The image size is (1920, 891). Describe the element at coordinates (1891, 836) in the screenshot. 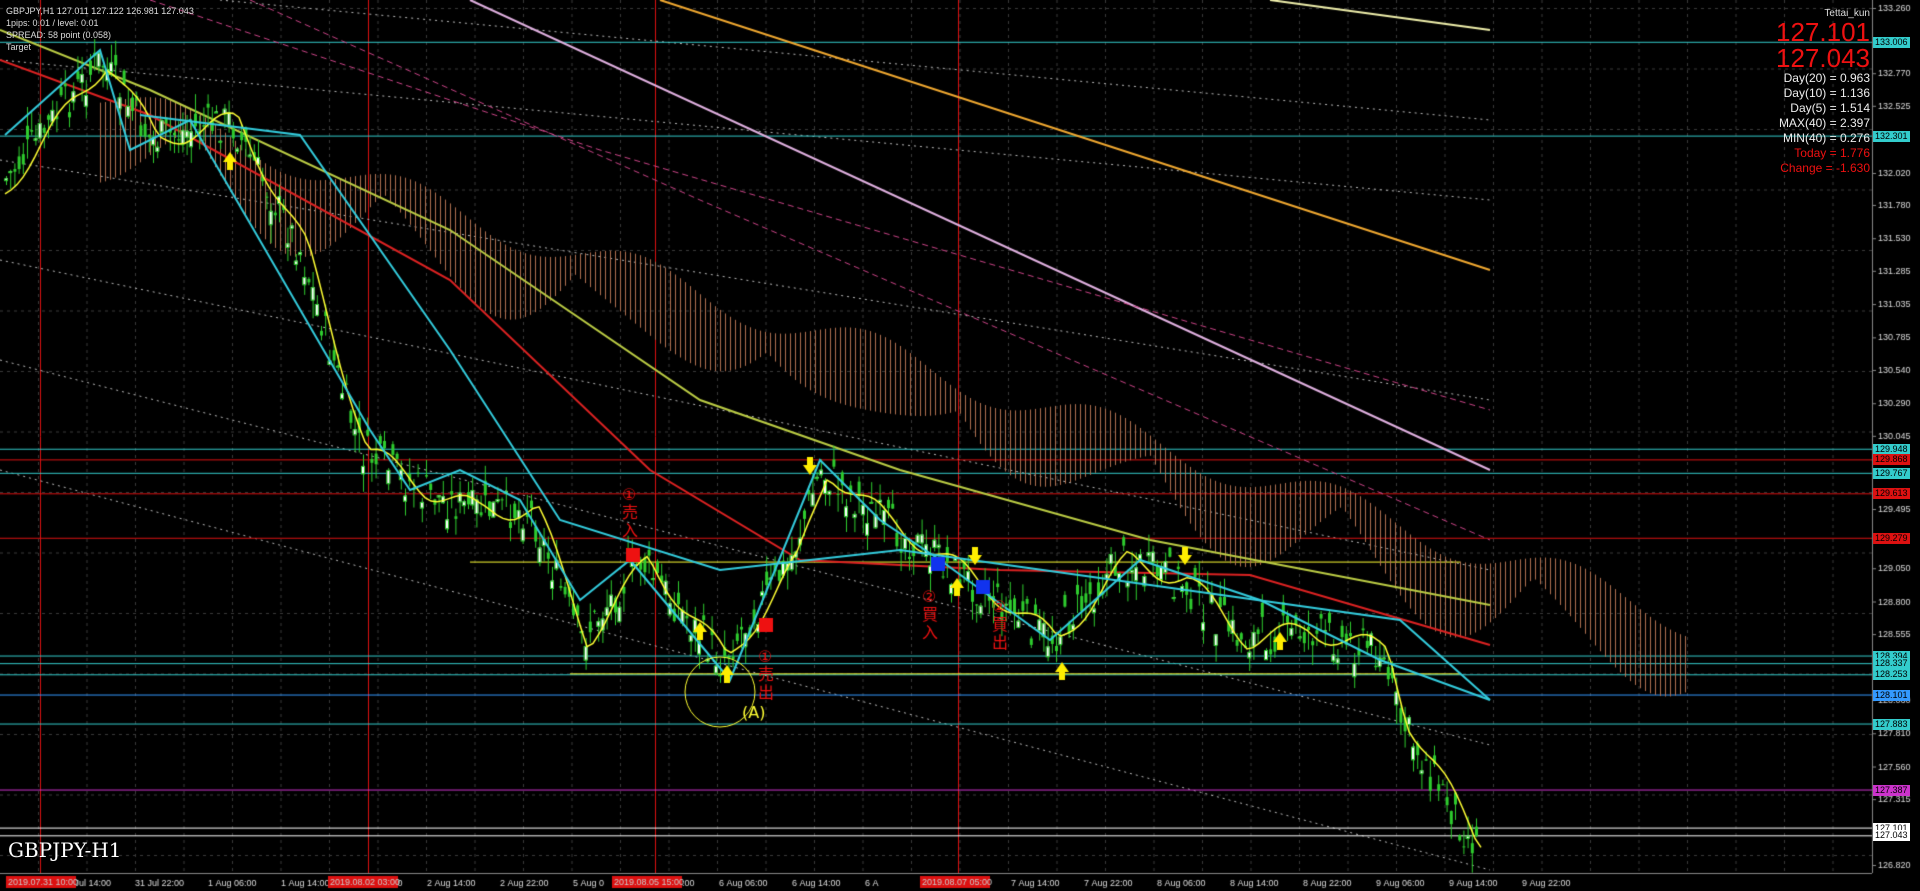

I see `price-level-badge: 127.043` at that location.